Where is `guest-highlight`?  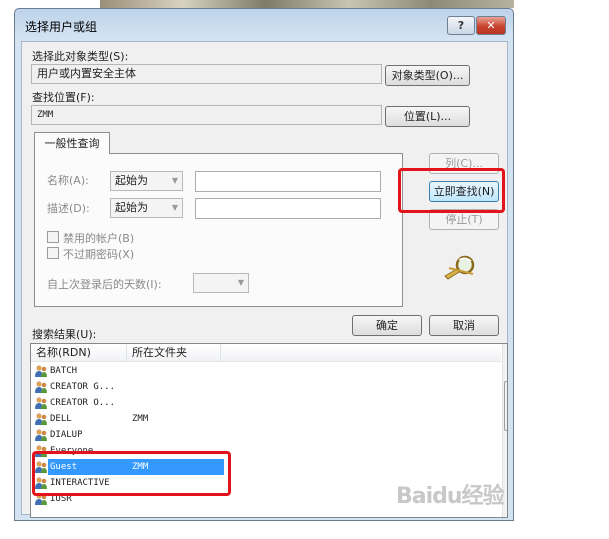
guest-highlight is located at coordinates (131, 473).